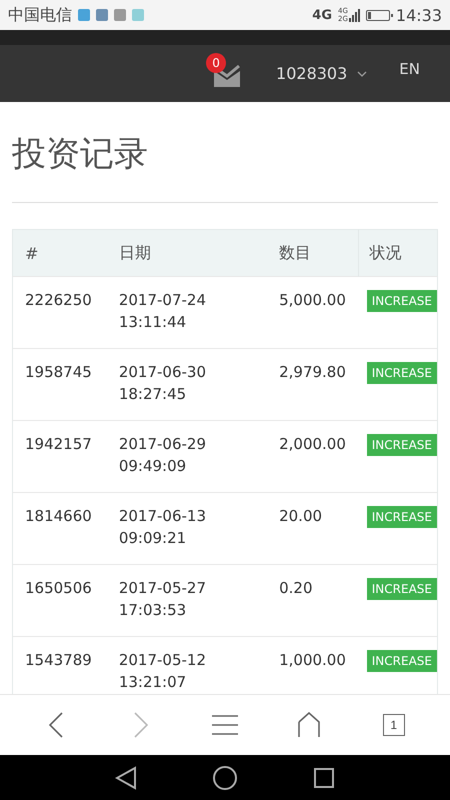 The image size is (450, 800). Describe the element at coordinates (322, 73) in the screenshot. I see `account-menu: 1028303` at that location.